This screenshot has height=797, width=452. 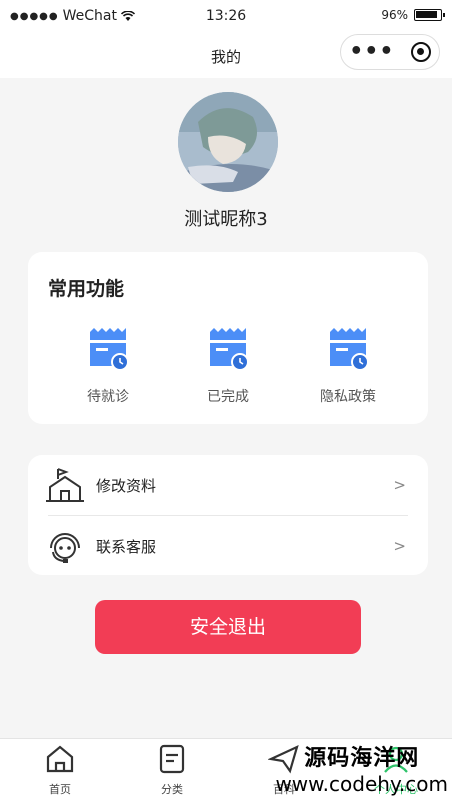 I want to click on tab-home: 首页, so click(x=60, y=770).